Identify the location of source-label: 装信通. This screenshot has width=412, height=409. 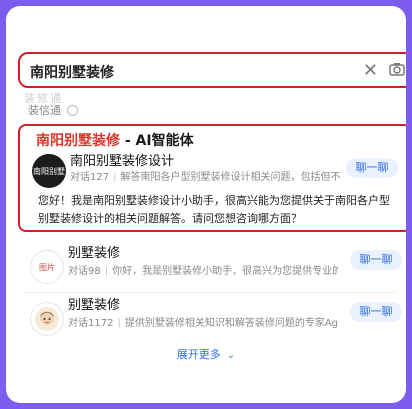
(44, 110).